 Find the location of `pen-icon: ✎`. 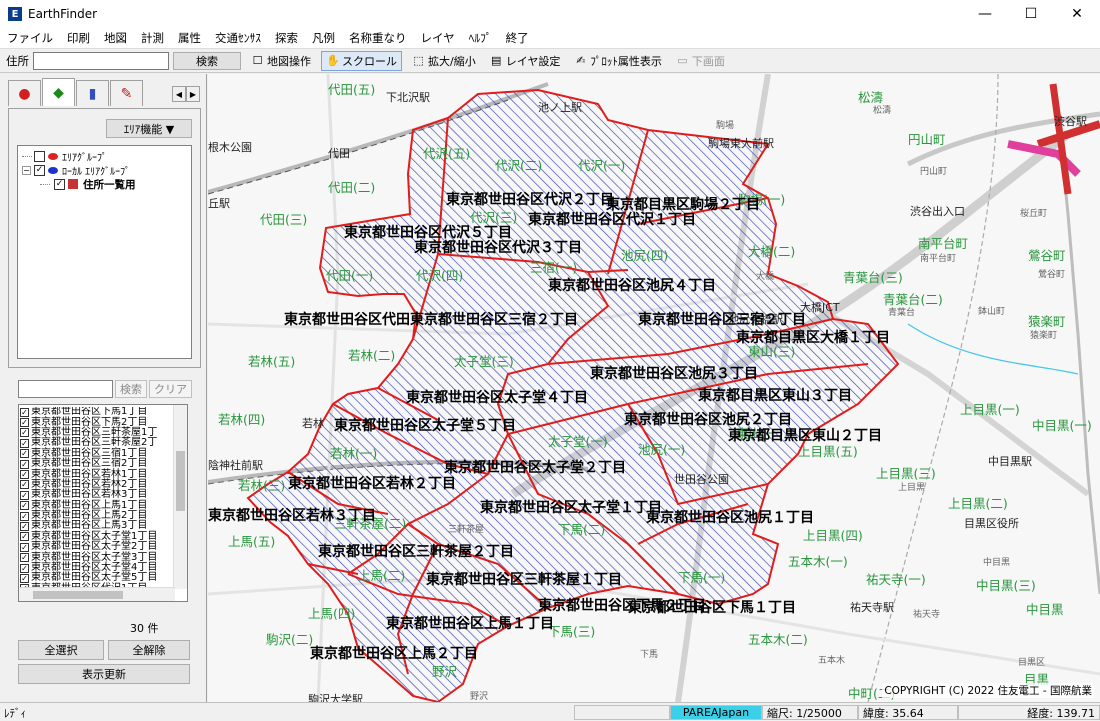

pen-icon: ✎ is located at coordinates (126, 93).